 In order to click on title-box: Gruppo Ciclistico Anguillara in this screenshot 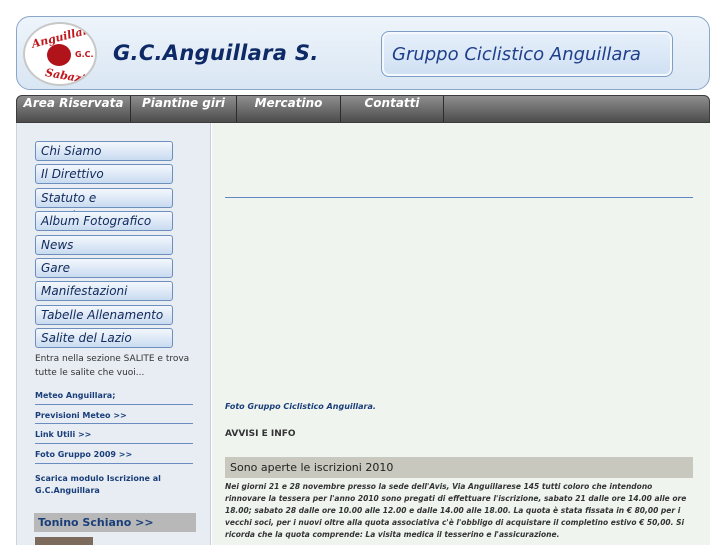, I will do `click(527, 54)`.